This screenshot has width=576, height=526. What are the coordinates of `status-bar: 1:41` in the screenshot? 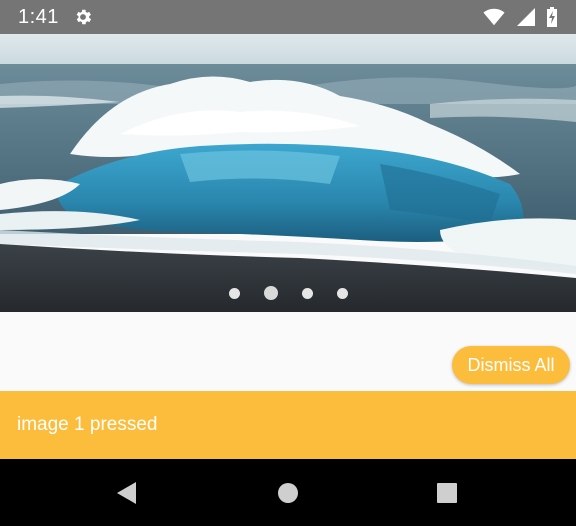 It's located at (288, 17).